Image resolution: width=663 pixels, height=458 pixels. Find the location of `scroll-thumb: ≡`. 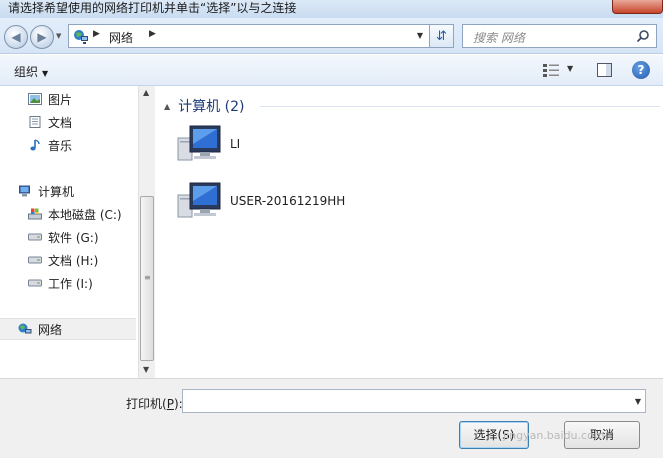

scroll-thumb: ≡ is located at coordinates (147, 278).